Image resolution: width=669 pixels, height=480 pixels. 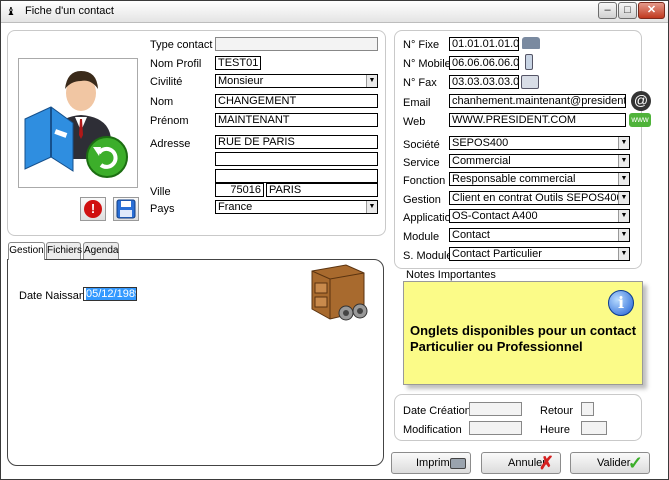 I want to click on cancel-x-icon: ✗, so click(x=546, y=463).